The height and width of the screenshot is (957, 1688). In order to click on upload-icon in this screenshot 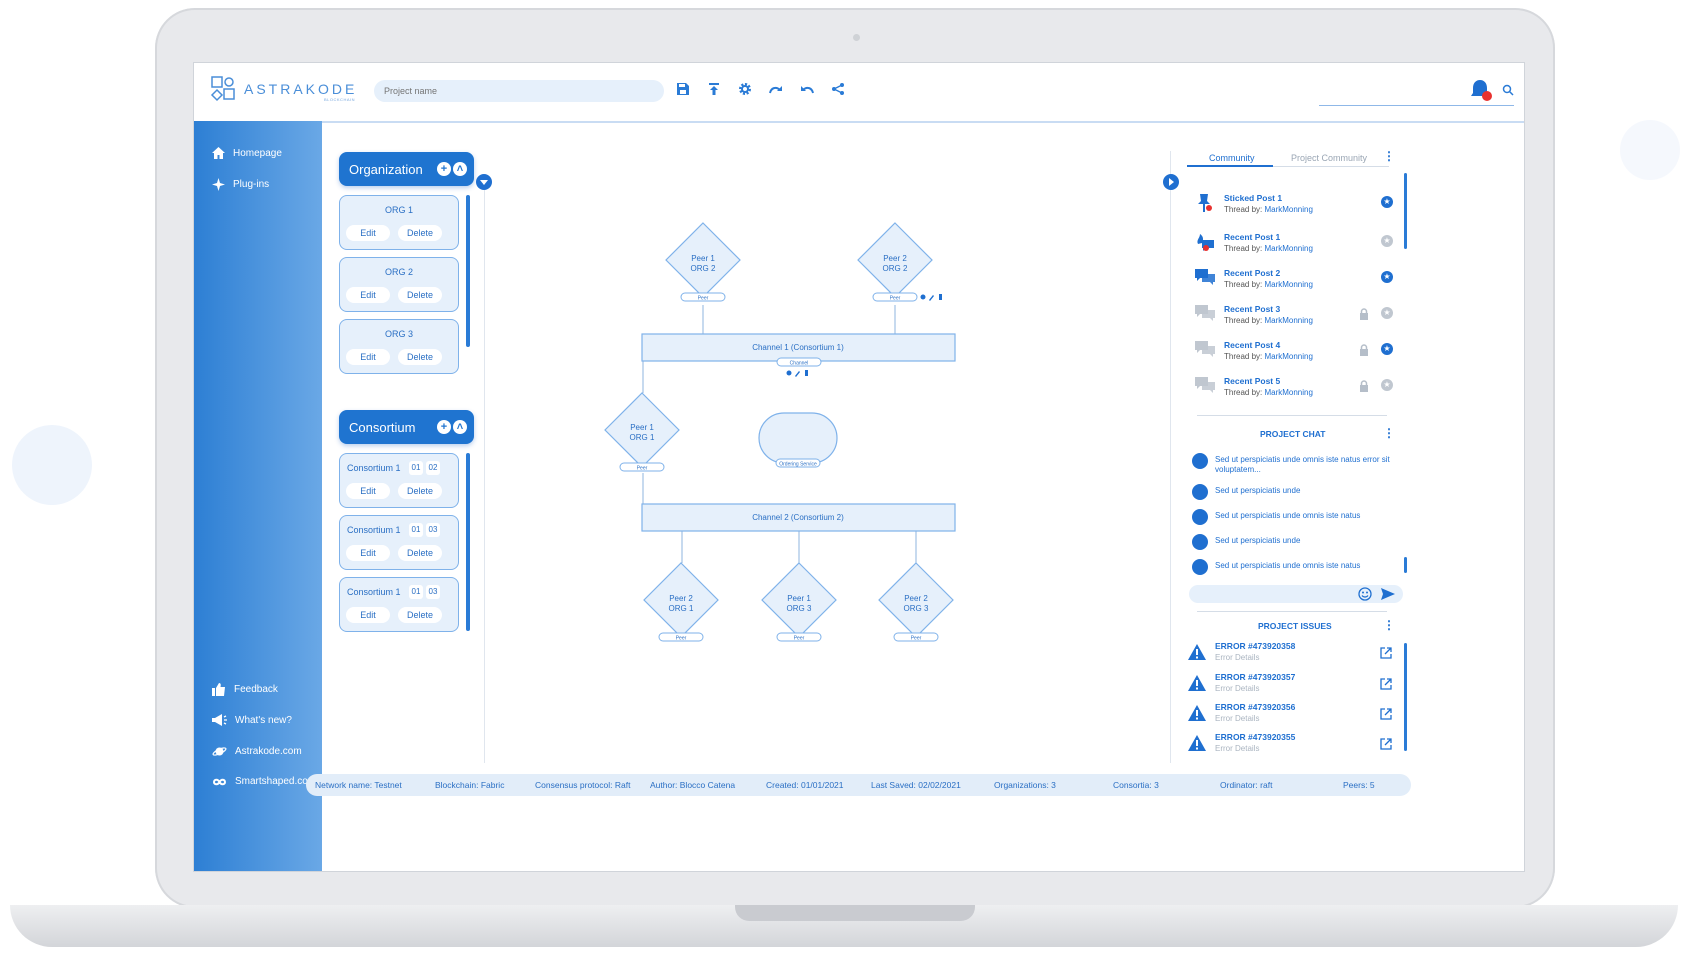, I will do `click(714, 91)`.